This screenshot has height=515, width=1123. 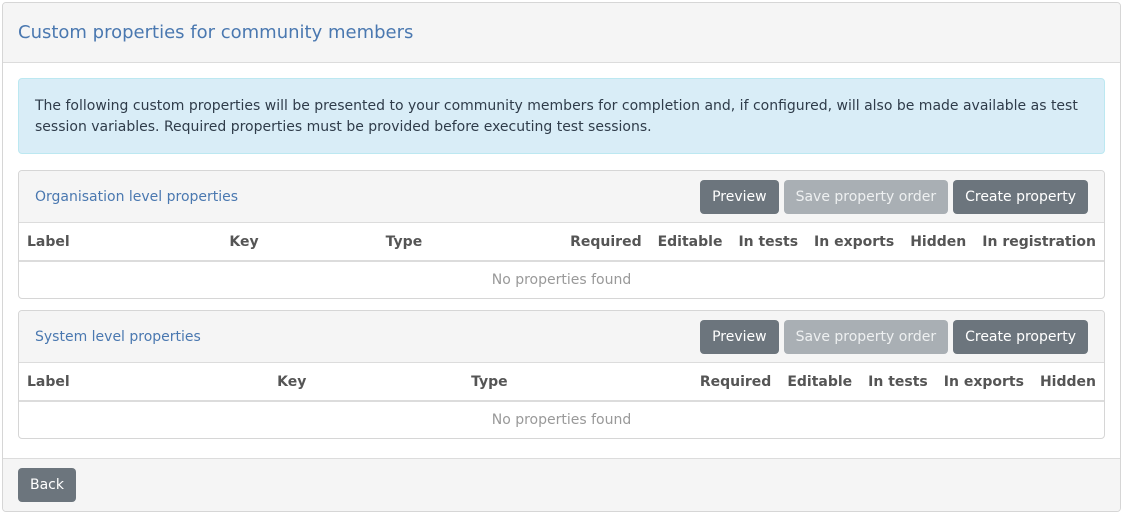 I want to click on back-button: Back, so click(x=47, y=485).